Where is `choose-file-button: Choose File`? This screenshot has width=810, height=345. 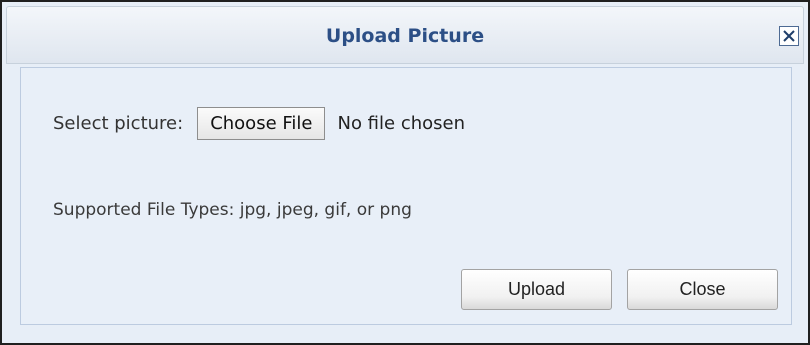
choose-file-button: Choose File is located at coordinates (261, 123).